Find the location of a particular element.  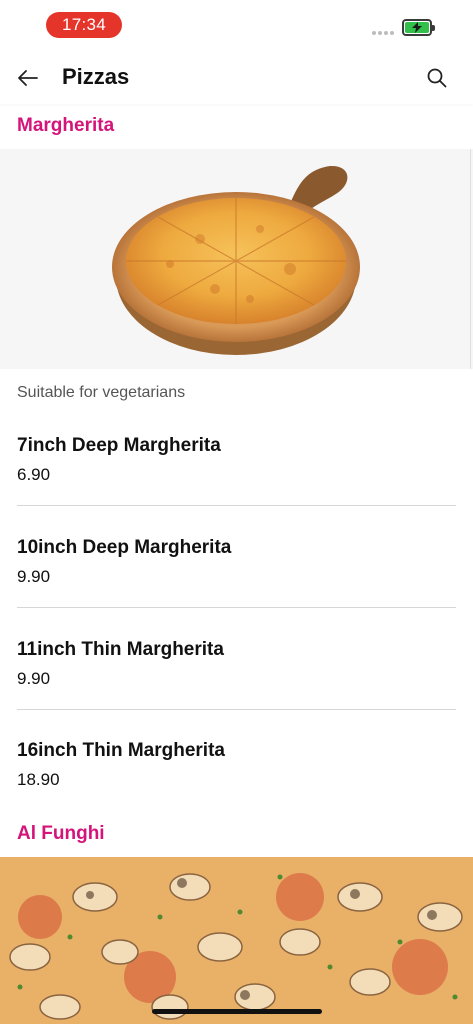

page-title: Pizzas is located at coordinates (96, 76).